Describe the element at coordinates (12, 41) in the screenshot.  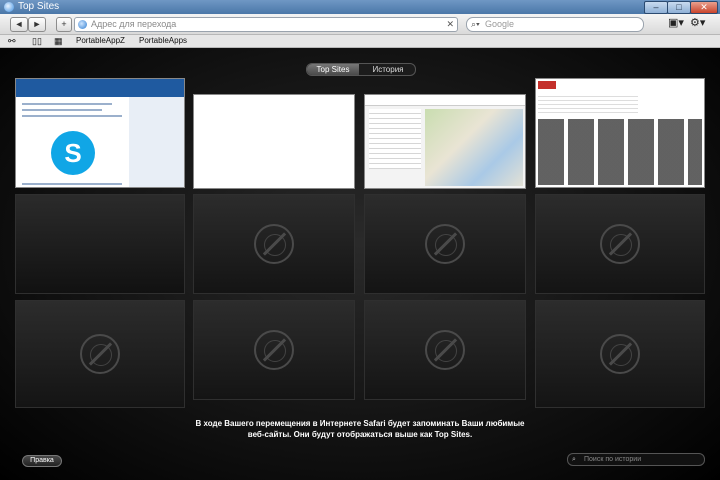
I see `glasses-icon: ⚯` at that location.